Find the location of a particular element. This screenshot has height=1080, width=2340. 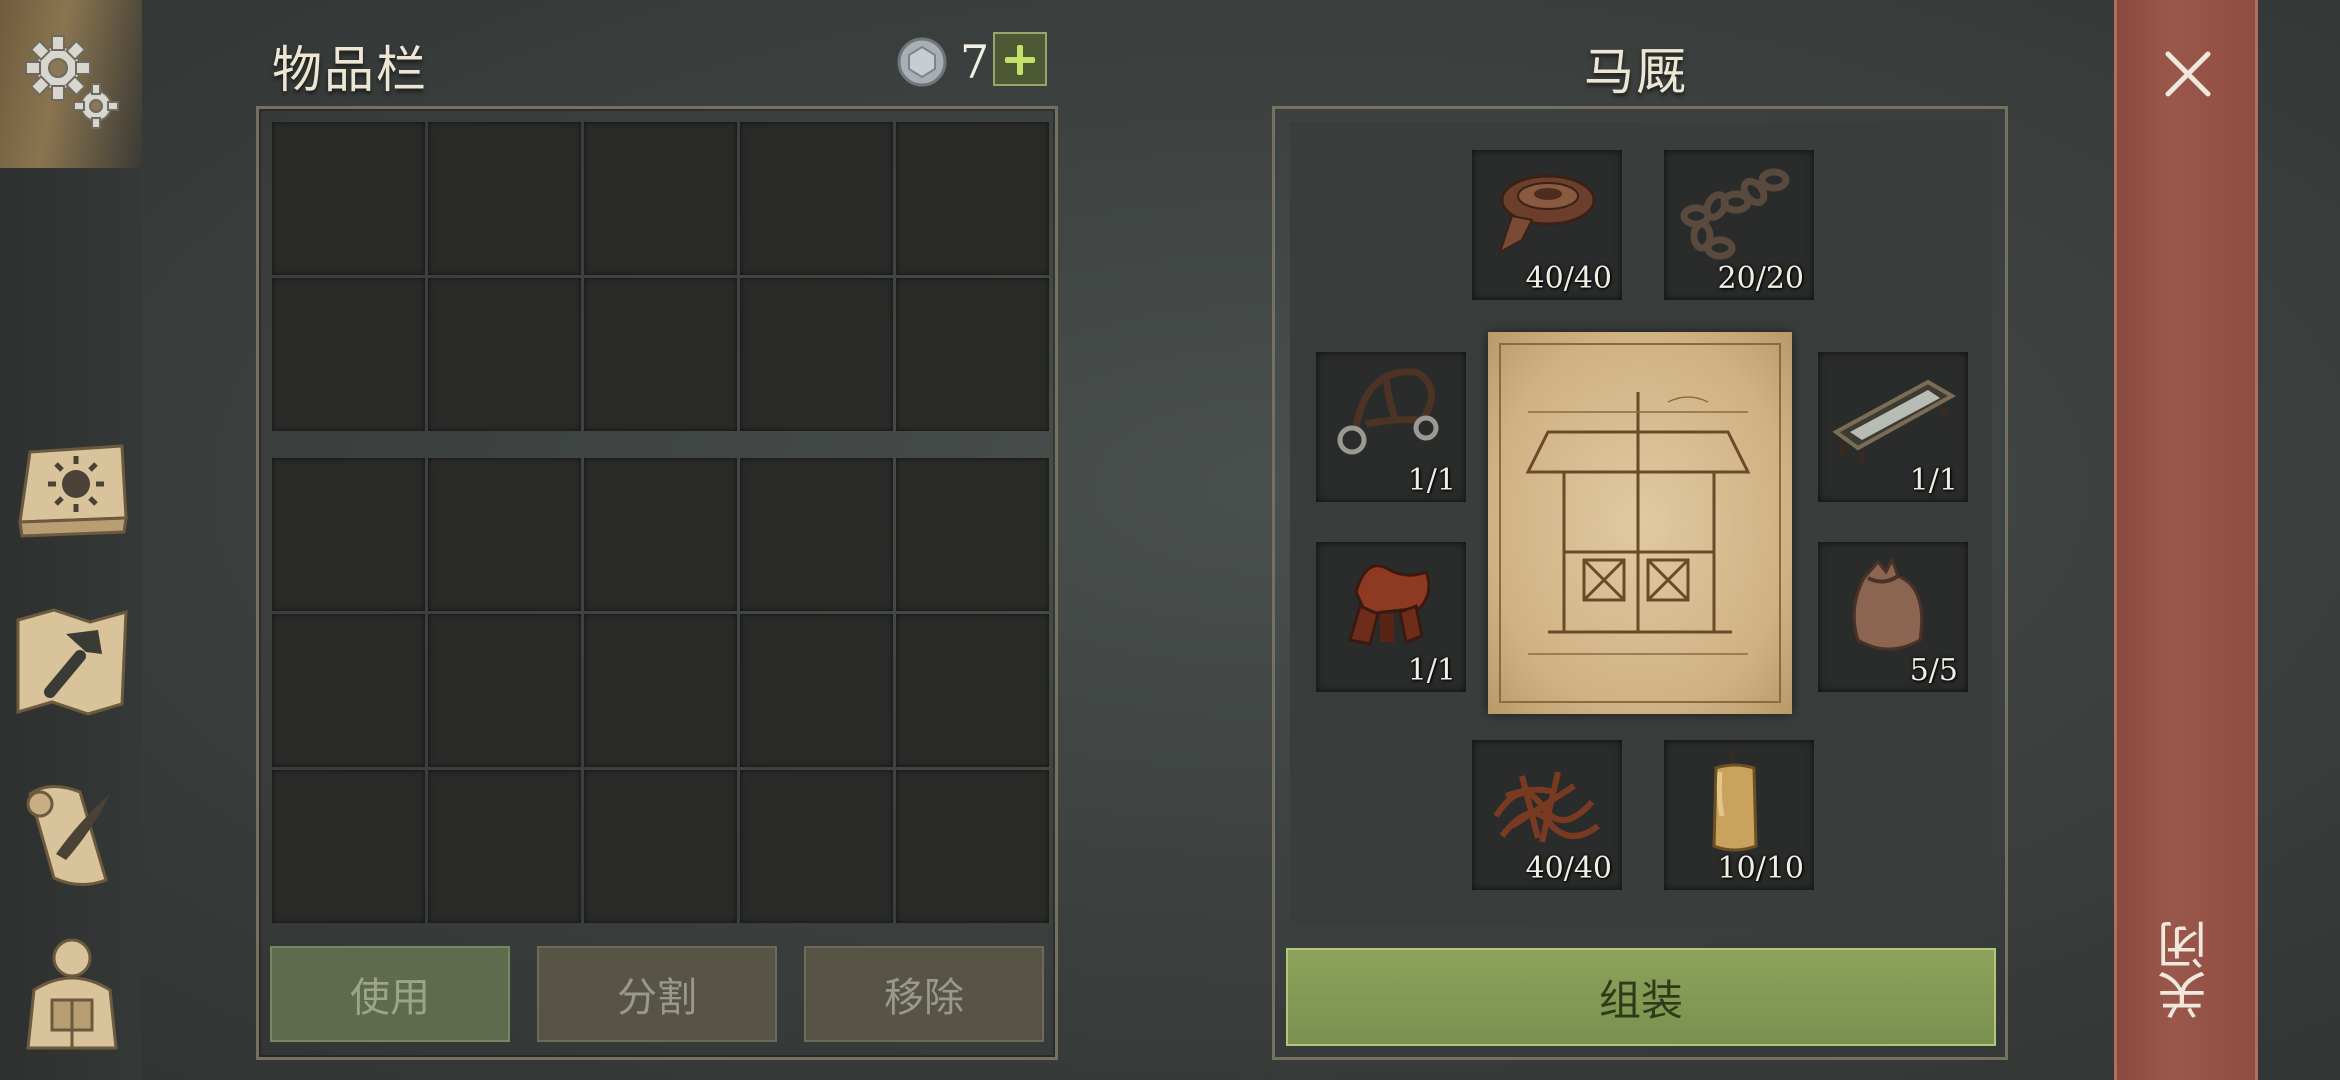

coin-count: 7 is located at coordinates (975, 62).